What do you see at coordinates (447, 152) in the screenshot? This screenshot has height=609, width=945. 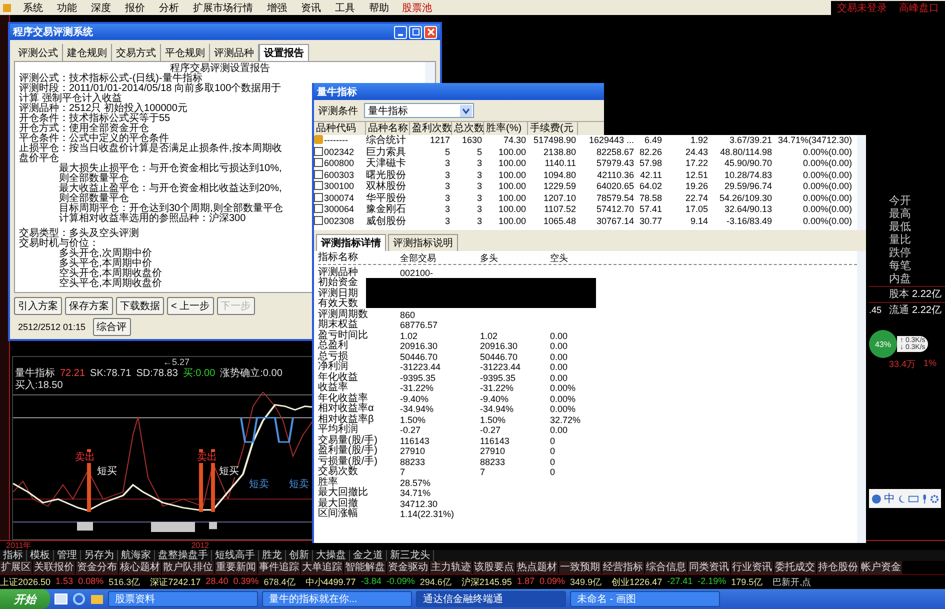 I see `table-cell-text: 5` at bounding box center [447, 152].